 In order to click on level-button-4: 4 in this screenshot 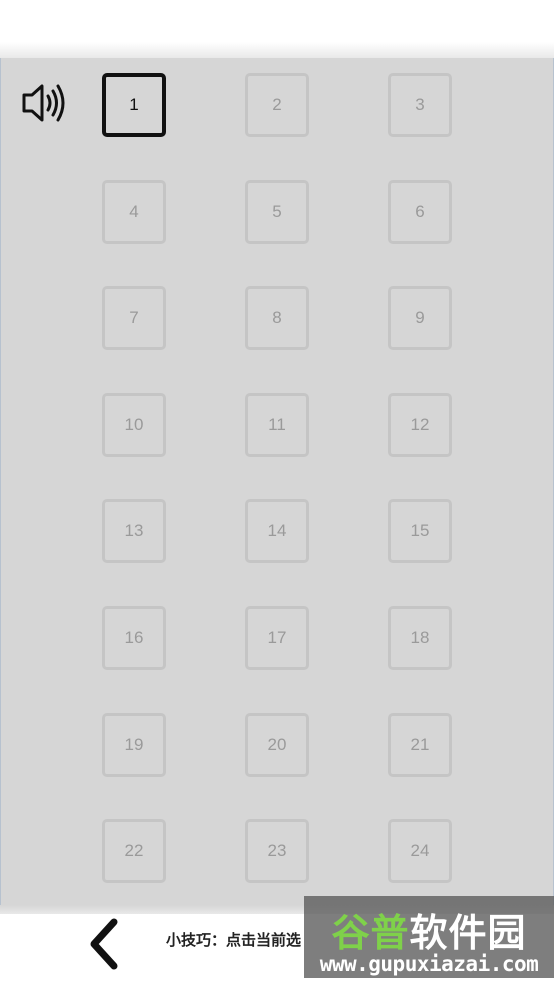, I will do `click(134, 211)`.